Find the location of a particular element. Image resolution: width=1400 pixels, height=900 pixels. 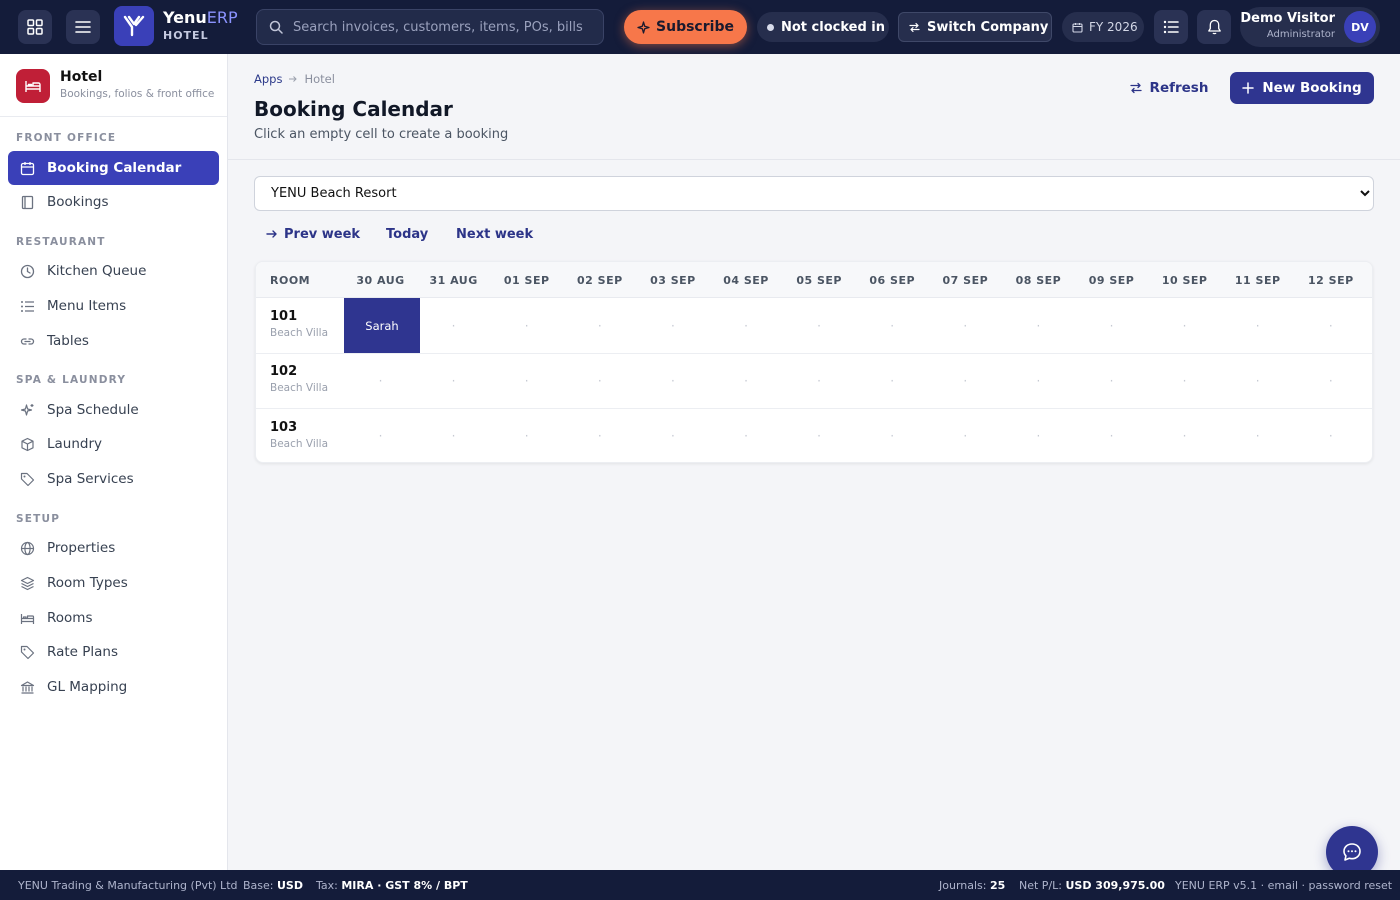

notifications-button is located at coordinates (1214, 27).